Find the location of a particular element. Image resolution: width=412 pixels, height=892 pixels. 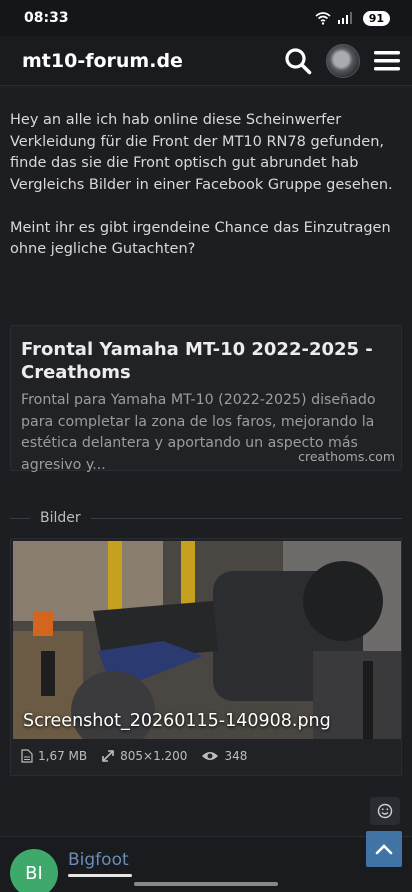

file-icon is located at coordinates (27, 756).